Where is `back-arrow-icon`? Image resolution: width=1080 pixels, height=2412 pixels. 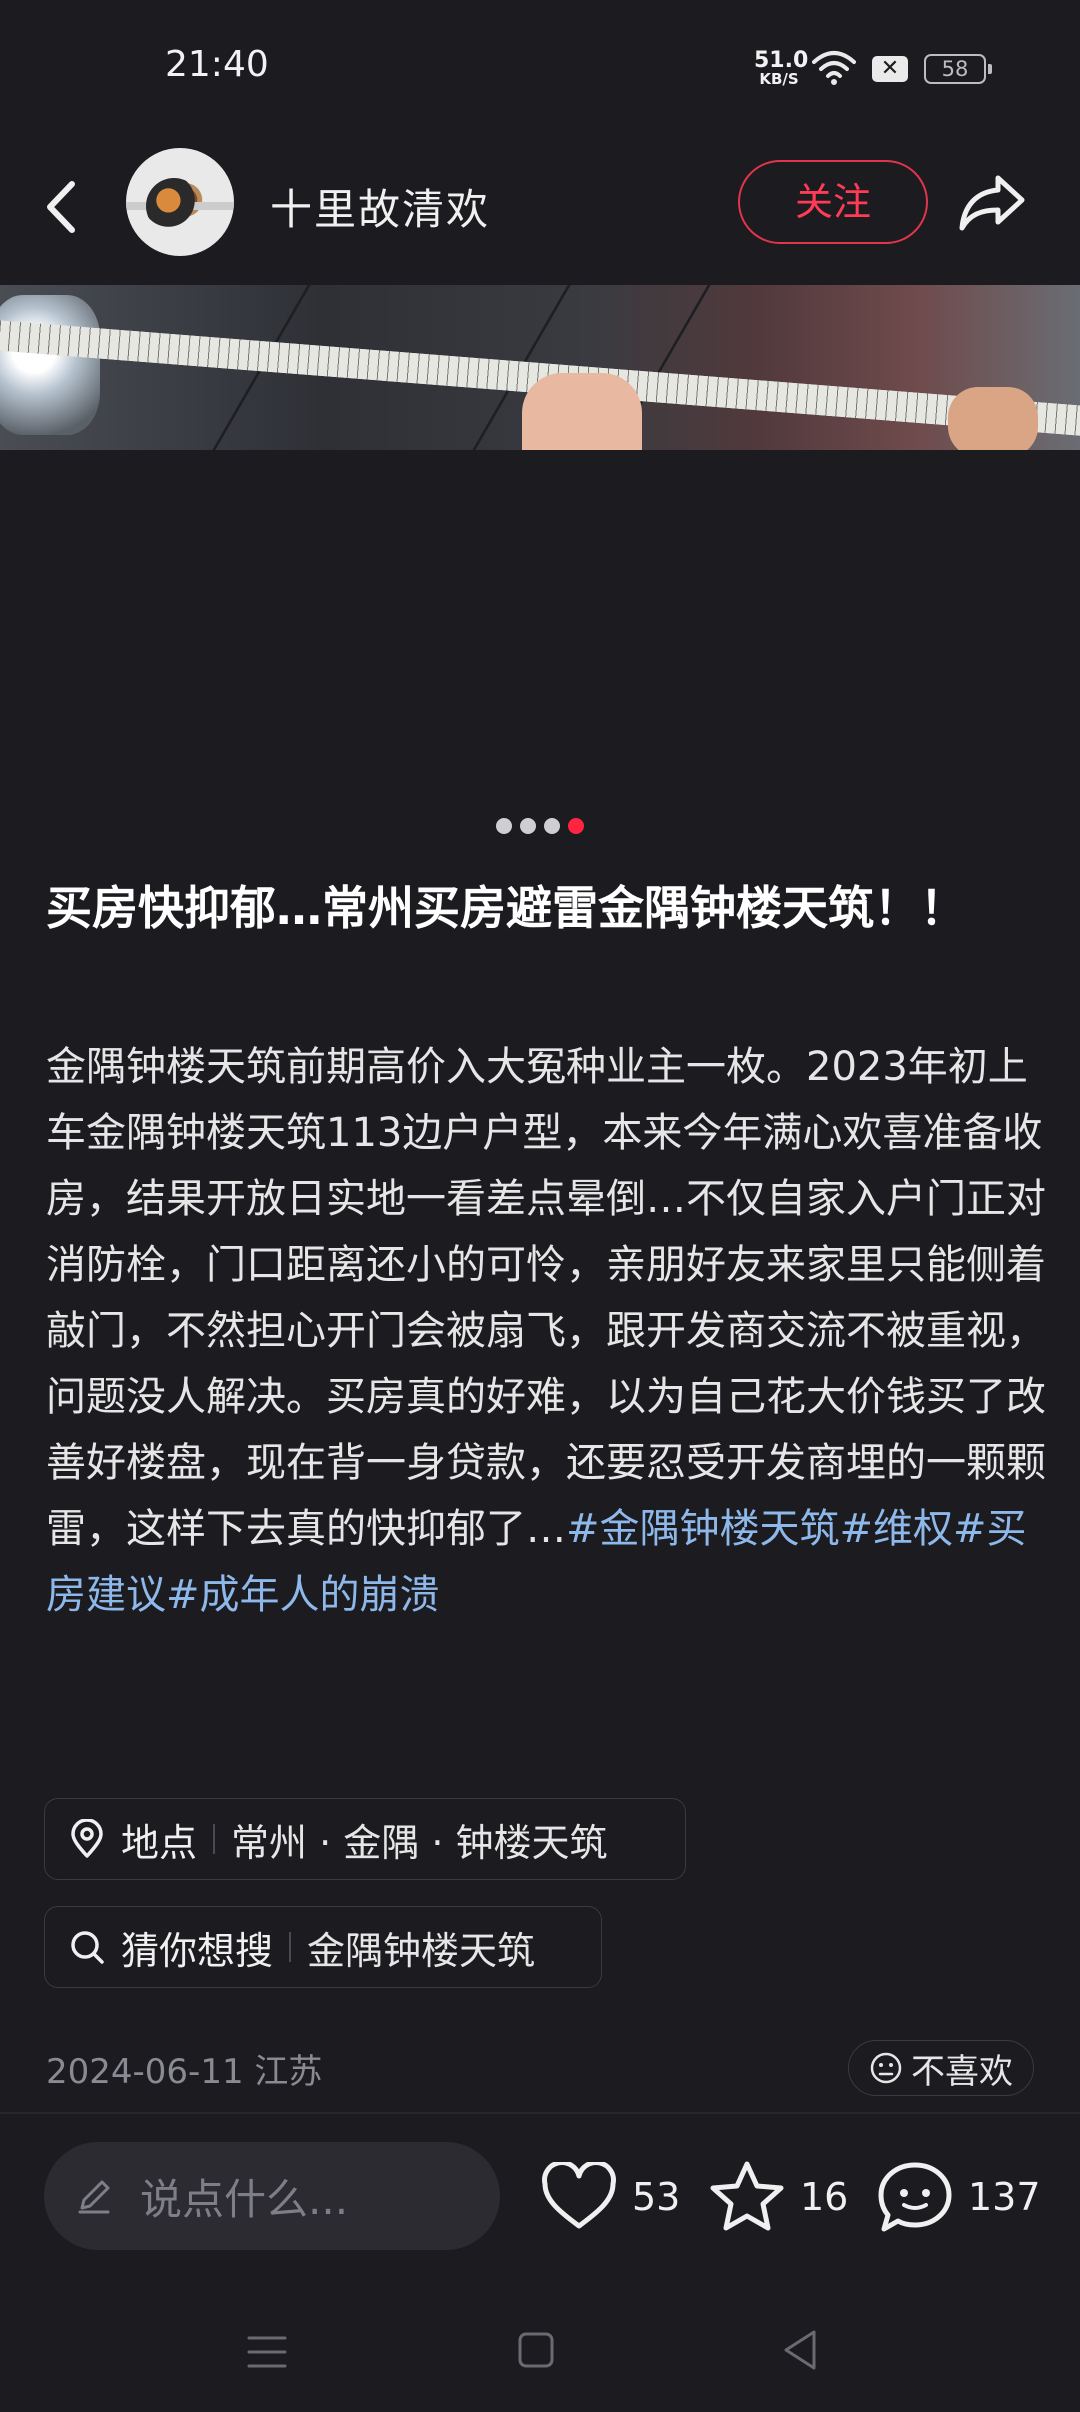 back-arrow-icon is located at coordinates (62, 207).